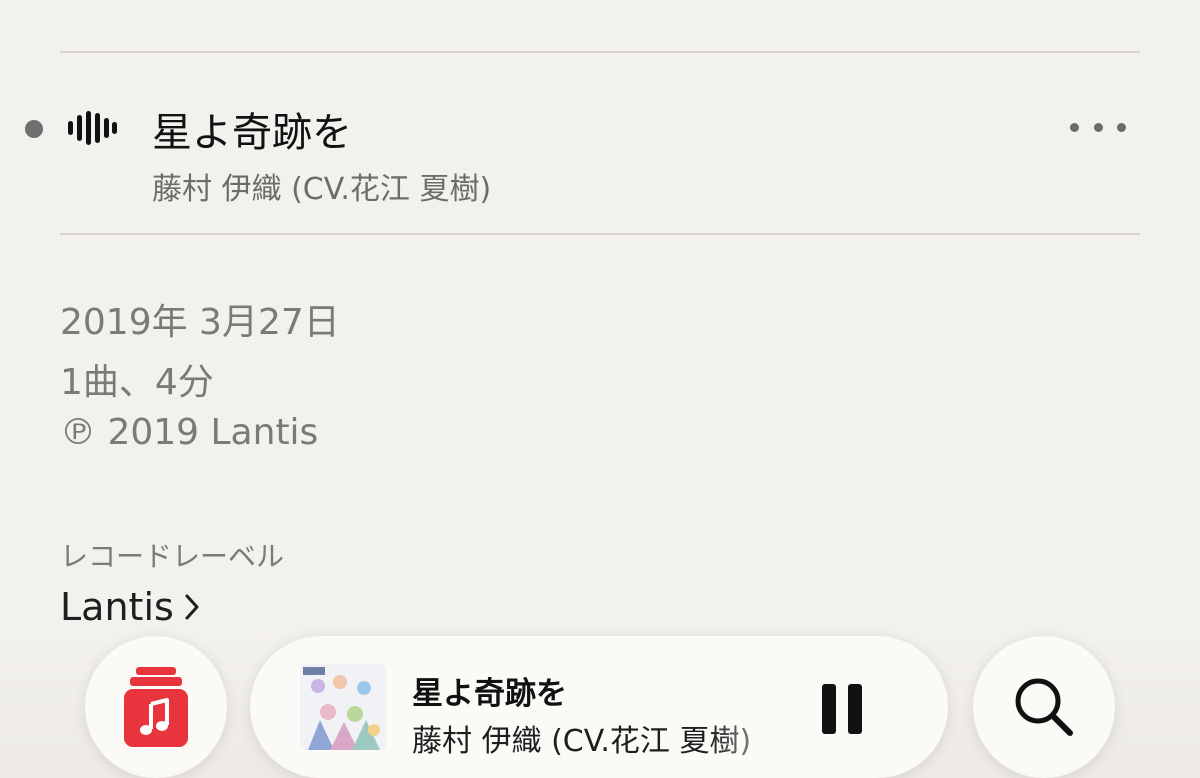 Image resolution: width=1200 pixels, height=778 pixels. What do you see at coordinates (252, 133) in the screenshot?
I see `track-title: 星よ奇跡を` at bounding box center [252, 133].